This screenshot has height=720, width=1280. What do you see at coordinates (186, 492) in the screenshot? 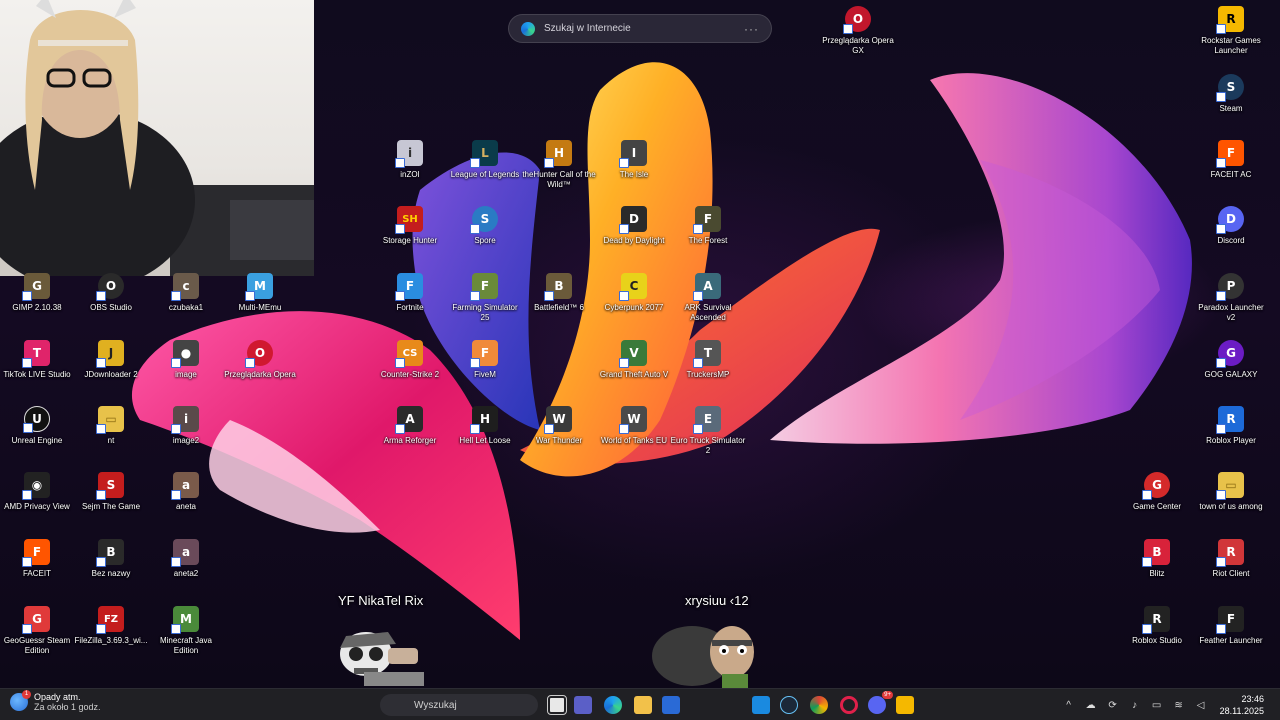
I see `desktop-icon-aneta: a aneta` at bounding box center [186, 492].